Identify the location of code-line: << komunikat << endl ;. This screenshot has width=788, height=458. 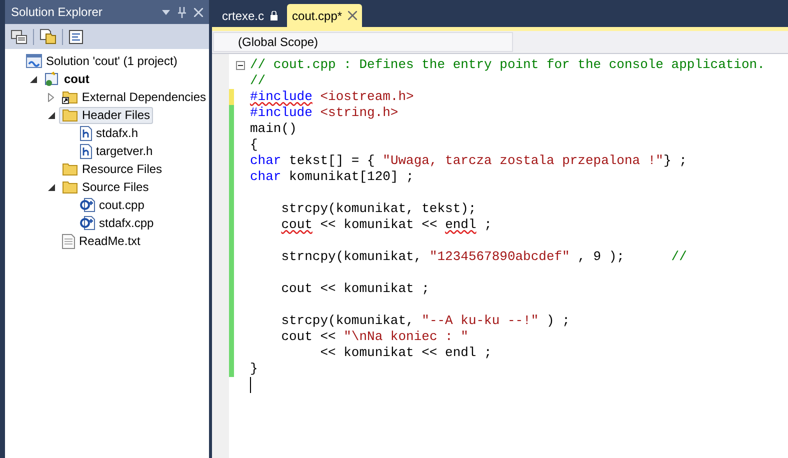
(405, 353).